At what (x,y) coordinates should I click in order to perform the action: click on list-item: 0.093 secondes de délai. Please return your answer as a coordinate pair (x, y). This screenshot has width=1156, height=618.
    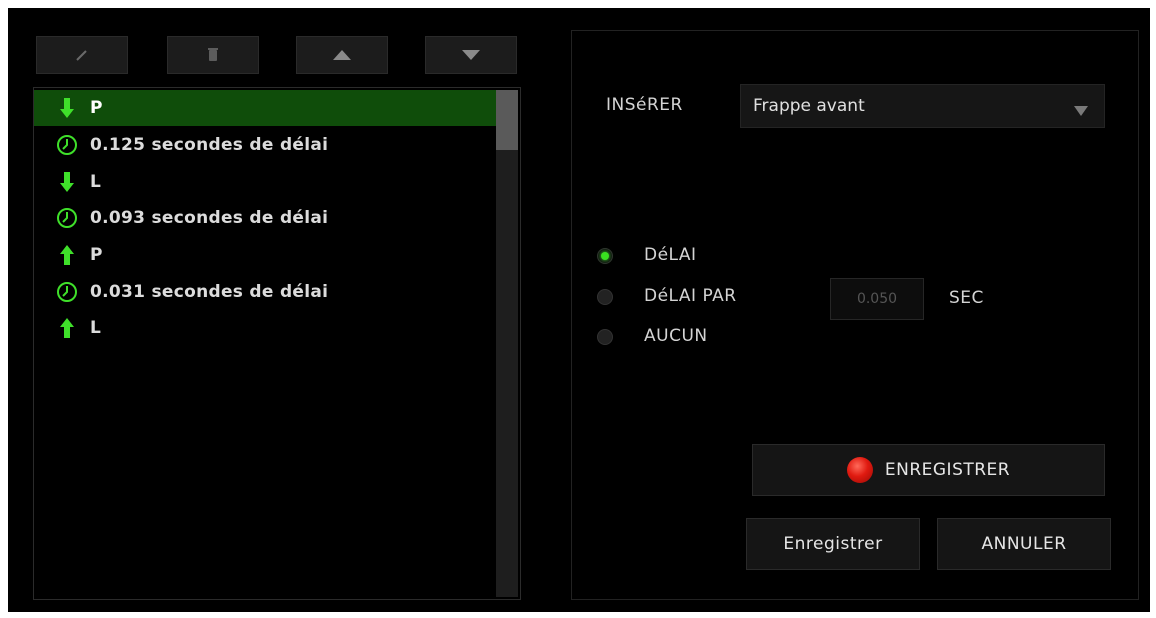
    Looking at the image, I should click on (265, 218).